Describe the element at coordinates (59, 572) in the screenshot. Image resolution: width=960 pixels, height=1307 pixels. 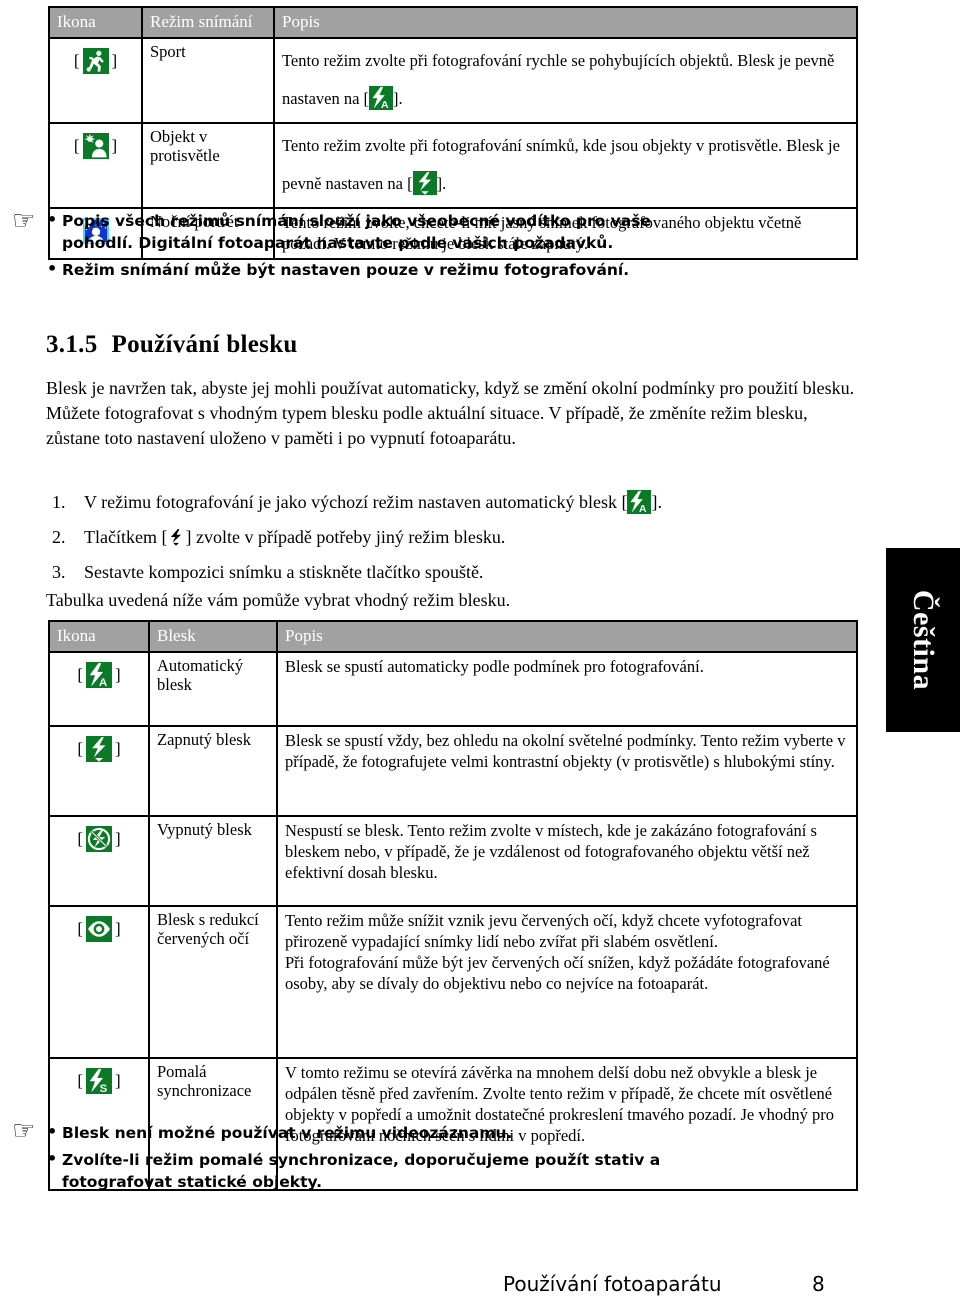
I see `step-marker: 3.` at that location.